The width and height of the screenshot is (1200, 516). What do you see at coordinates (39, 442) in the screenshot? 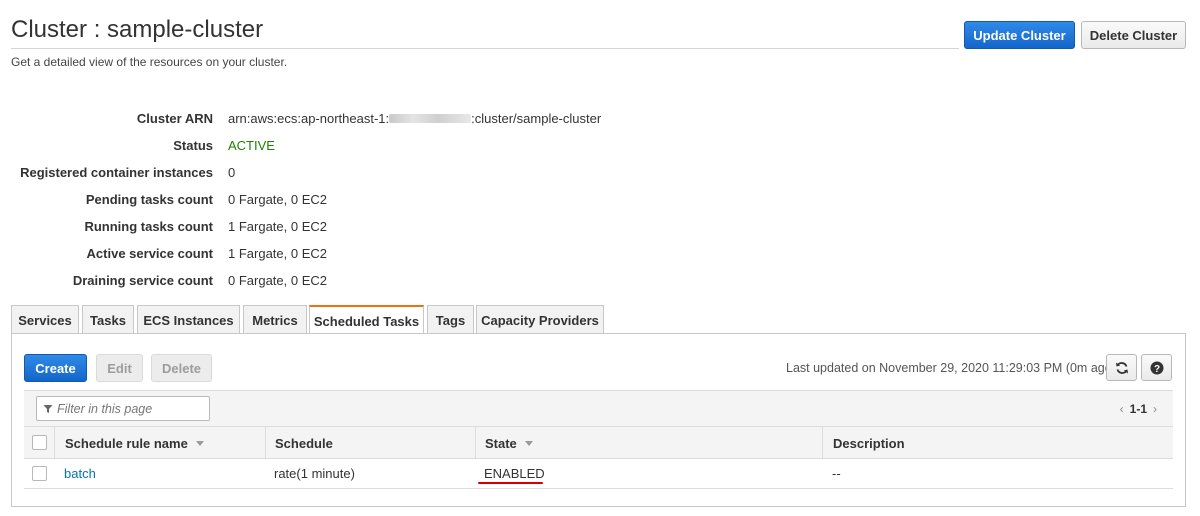
I see `select-all-checkbox` at bounding box center [39, 442].